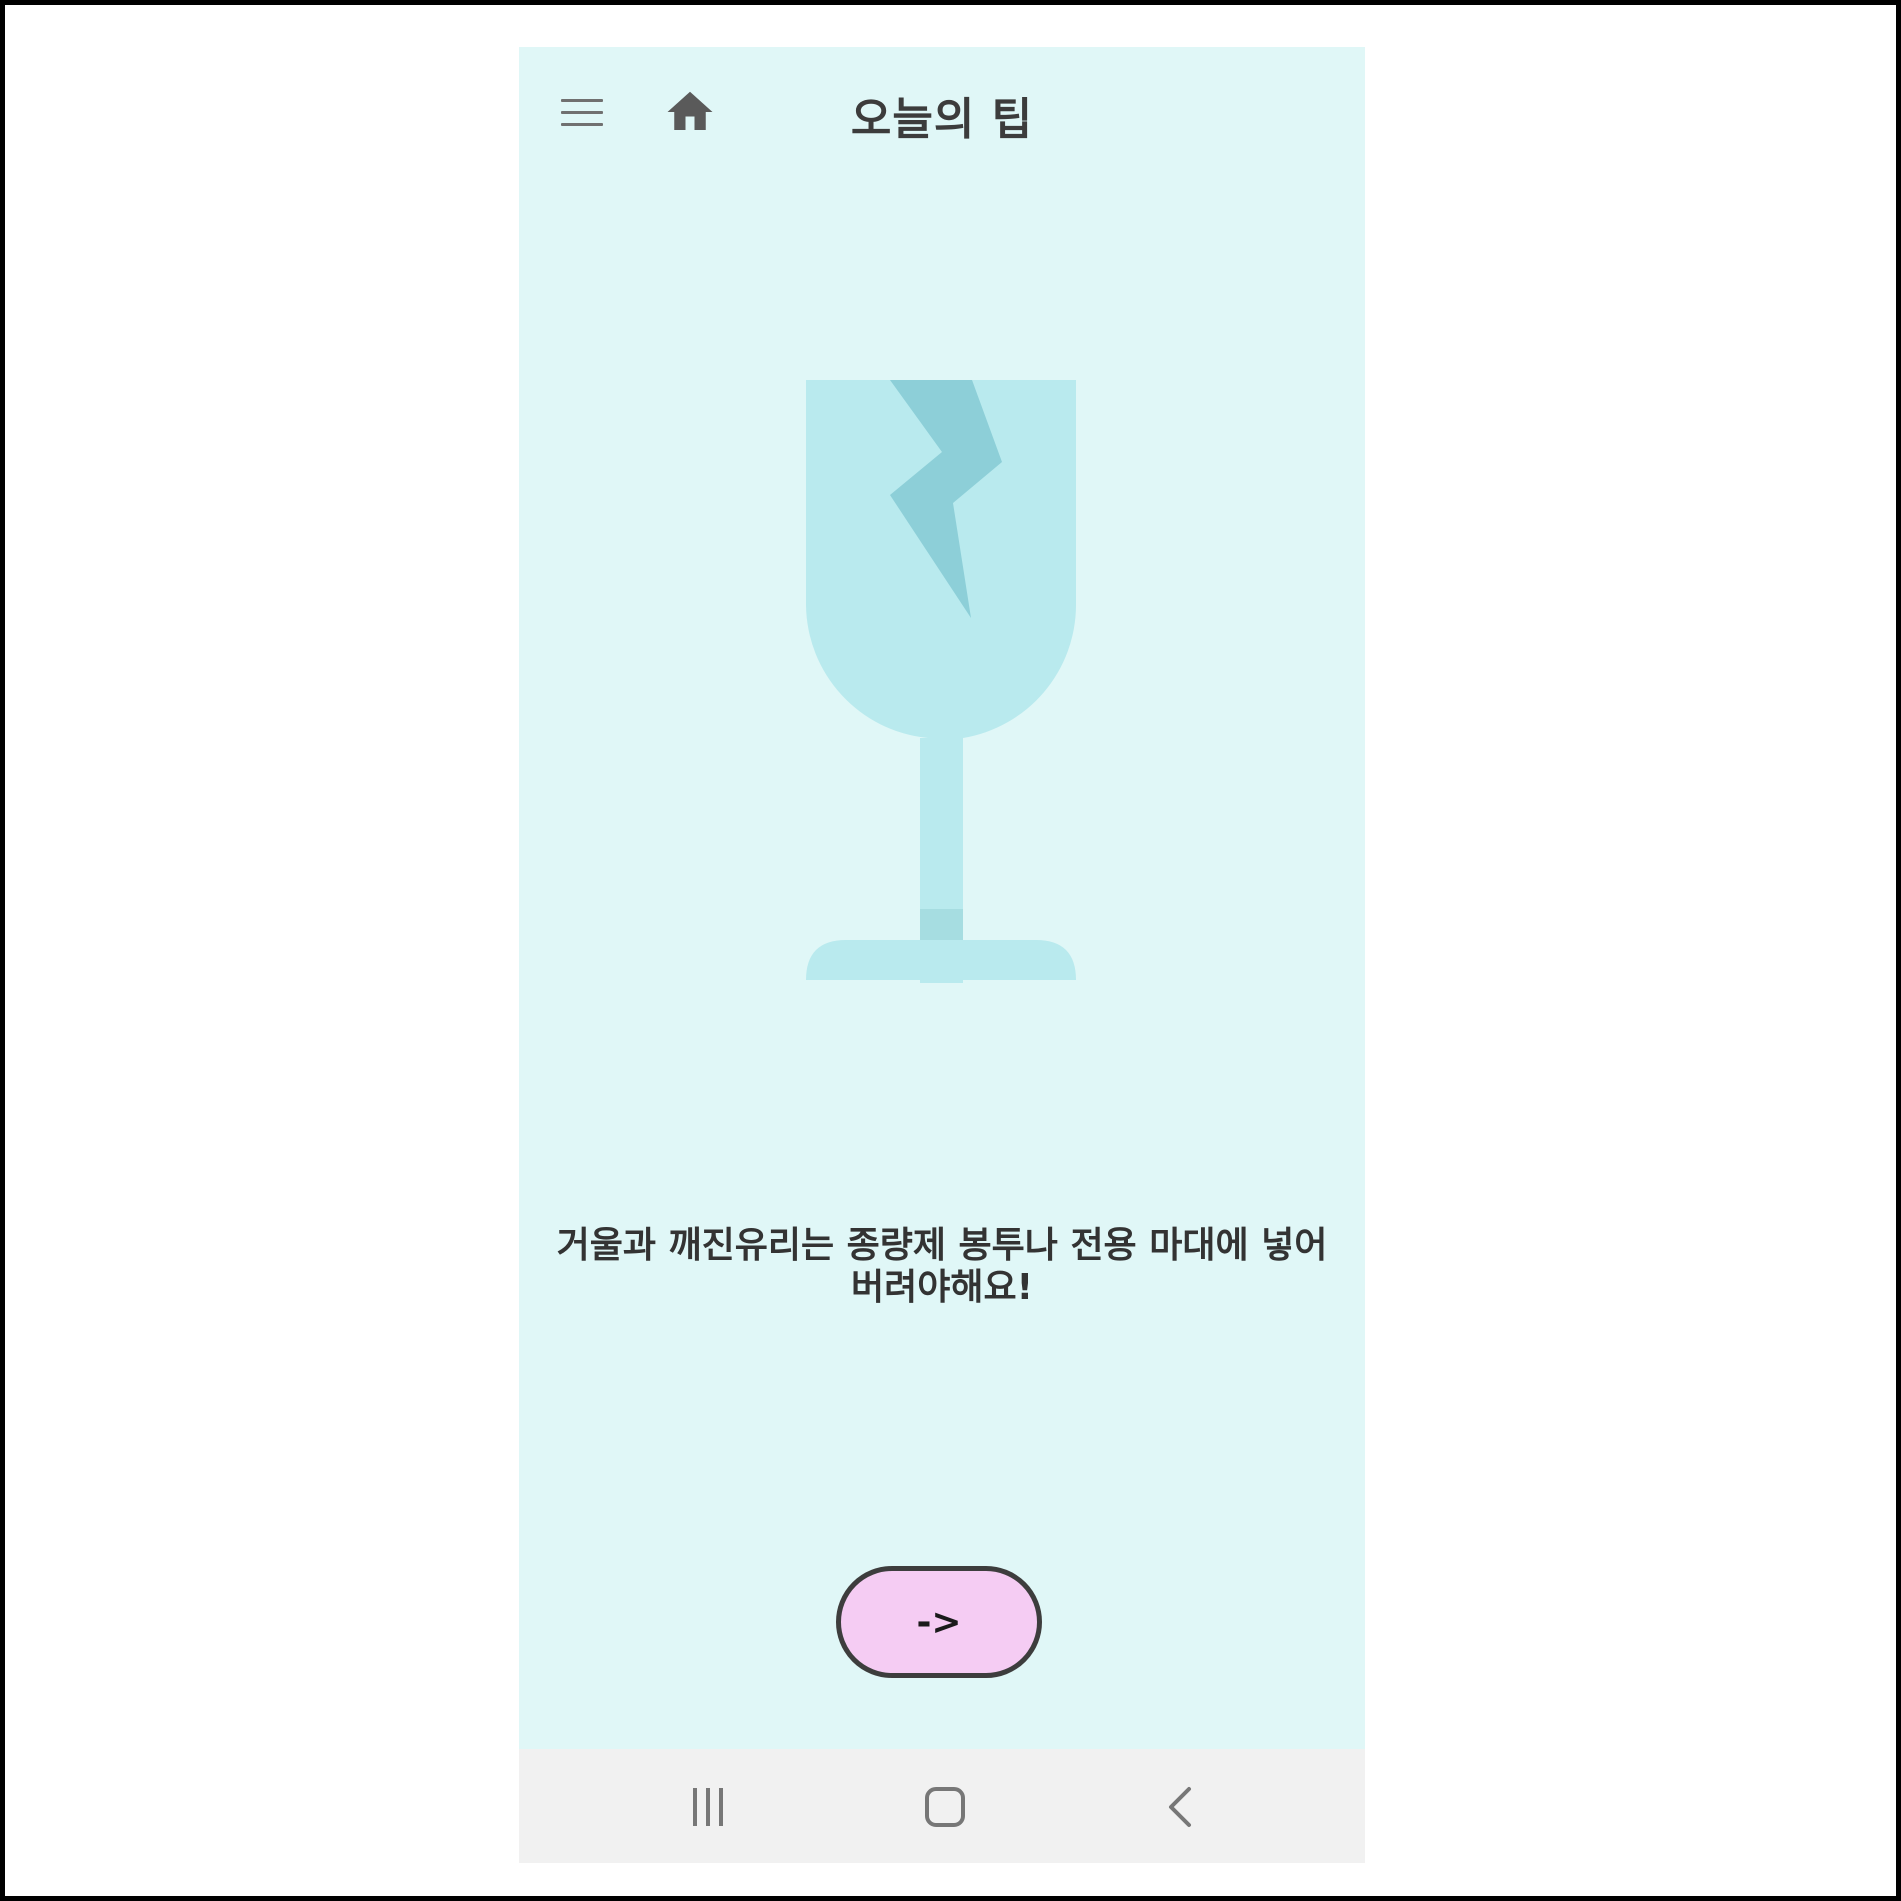  What do you see at coordinates (942, 1266) in the screenshot?
I see `tip-text: 거울과 깨진유리는 종량제 봉투나 전용 마대에 넣어 버려야해요!` at bounding box center [942, 1266].